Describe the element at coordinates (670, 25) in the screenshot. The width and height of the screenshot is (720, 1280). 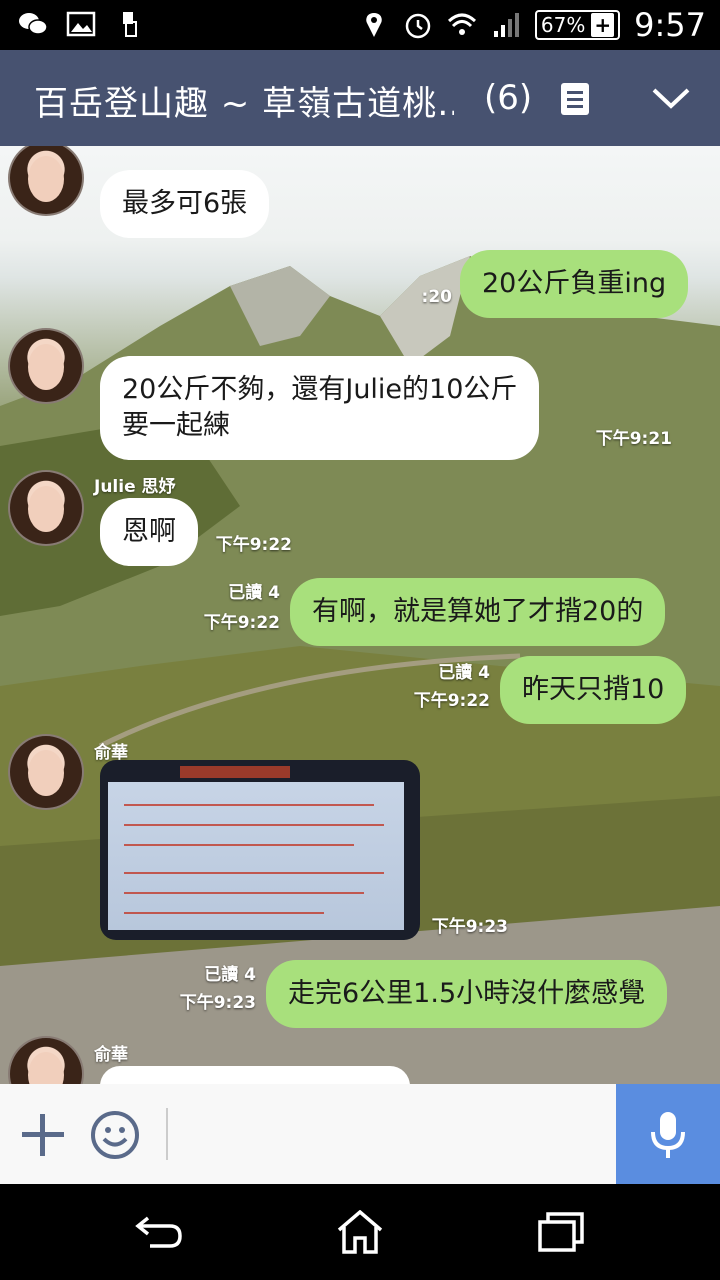
I see `clock: 9:57` at that location.